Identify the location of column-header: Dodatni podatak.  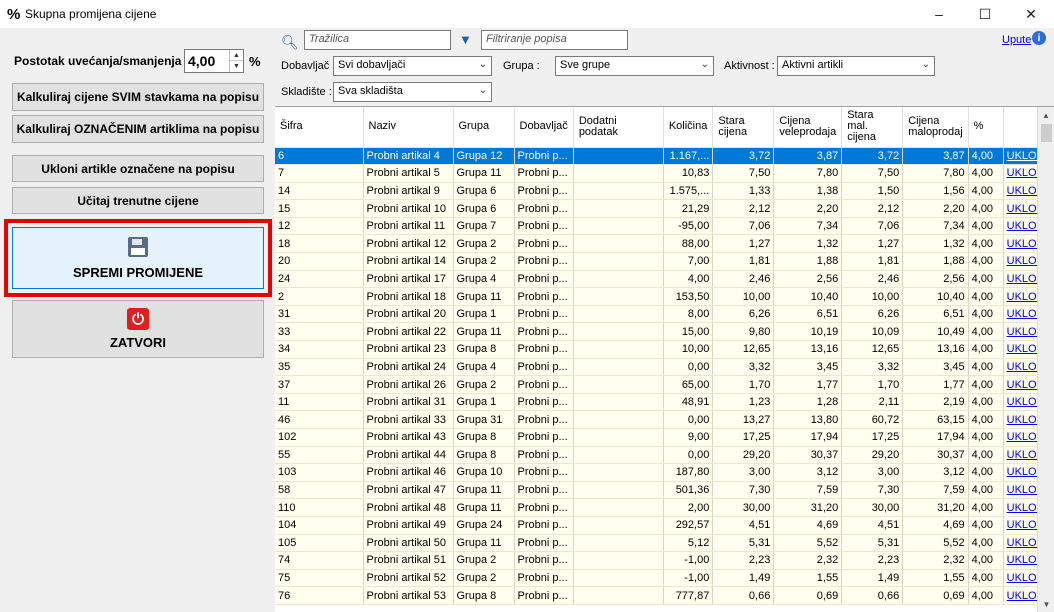
(618, 127).